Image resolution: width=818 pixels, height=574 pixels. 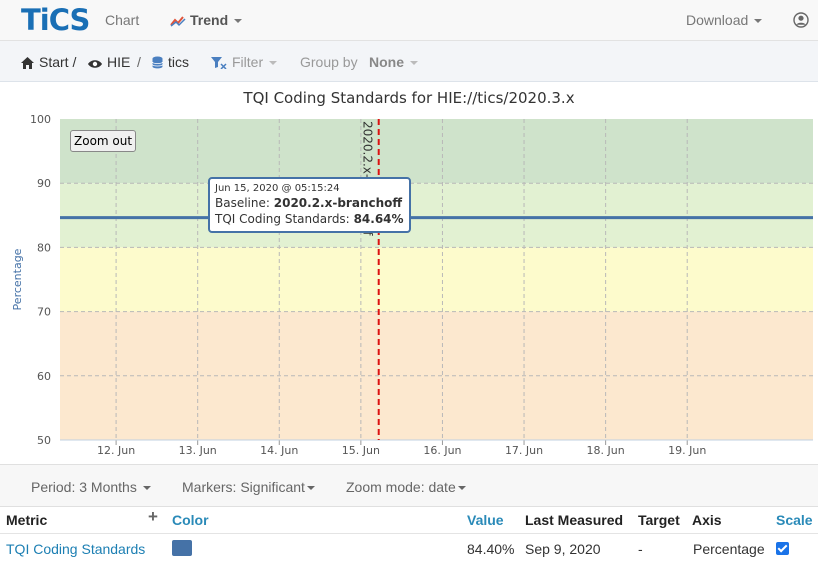 I want to click on nav-trend-label: Trend, so click(x=209, y=20).